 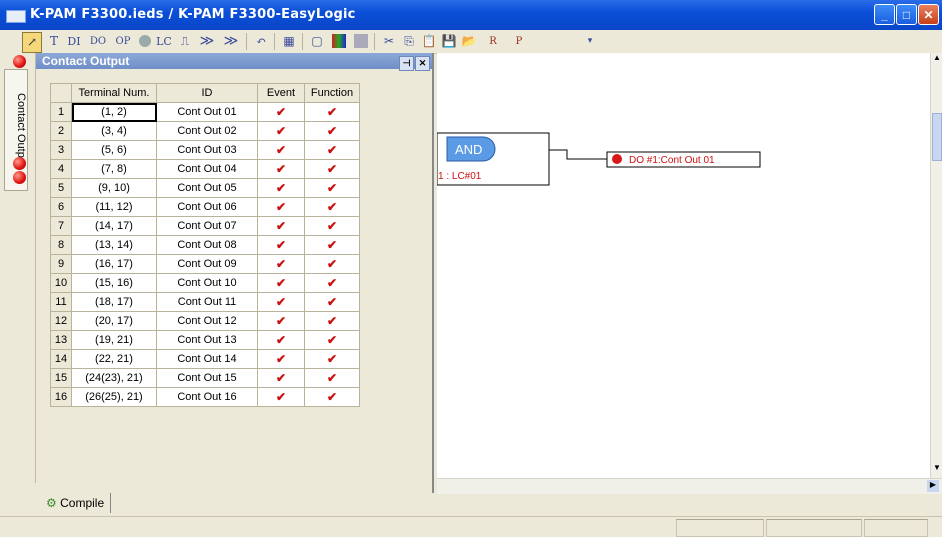 I want to click on maximize-button: □, so click(x=906, y=14).